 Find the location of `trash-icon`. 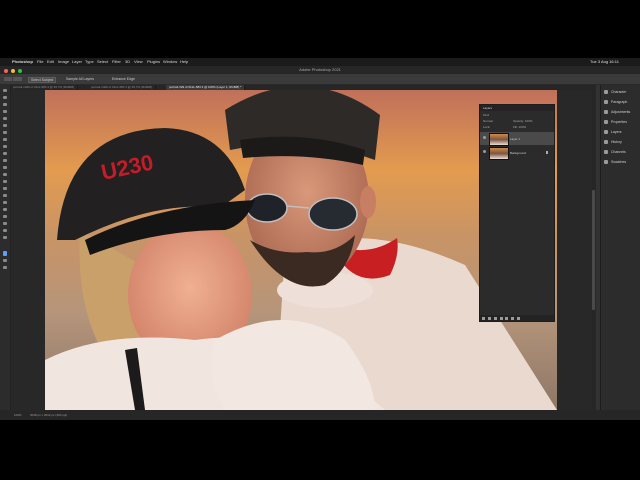

trash-icon is located at coordinates (519, 318).